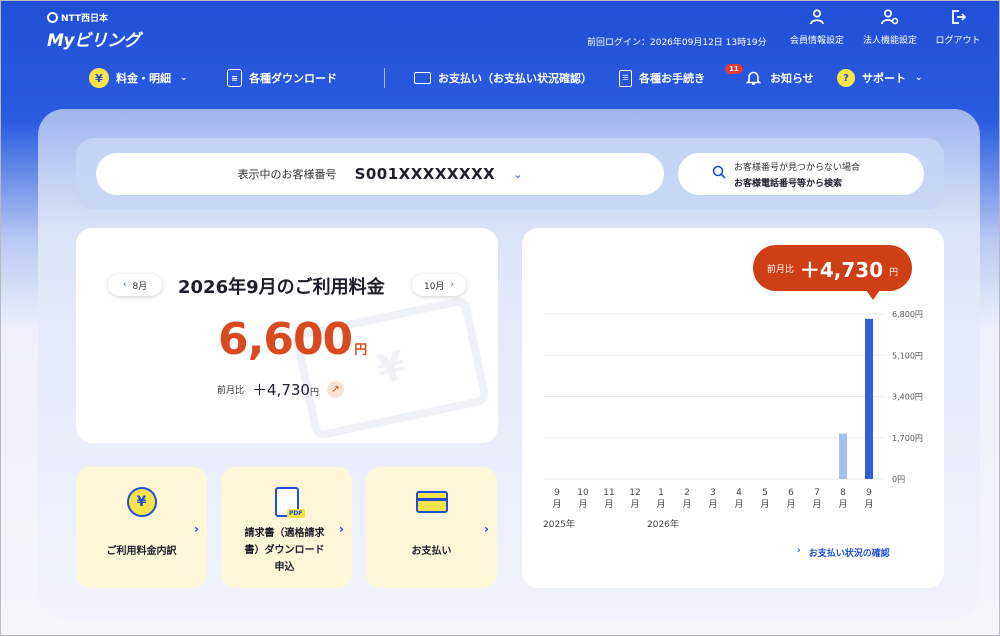 The image size is (1000, 636). What do you see at coordinates (958, 27) in the screenshot?
I see `logout-link: ログアウト` at bounding box center [958, 27].